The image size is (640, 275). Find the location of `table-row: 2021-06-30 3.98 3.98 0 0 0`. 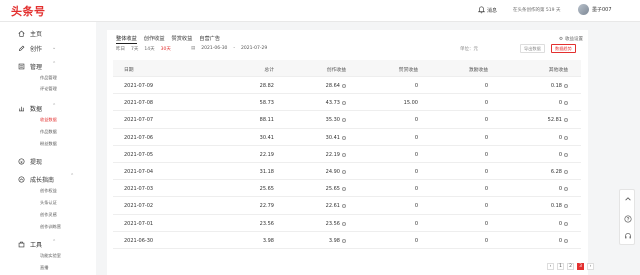

table-row: 2021-06-30 3.98 3.98 0 0 0 is located at coordinates (347, 240).